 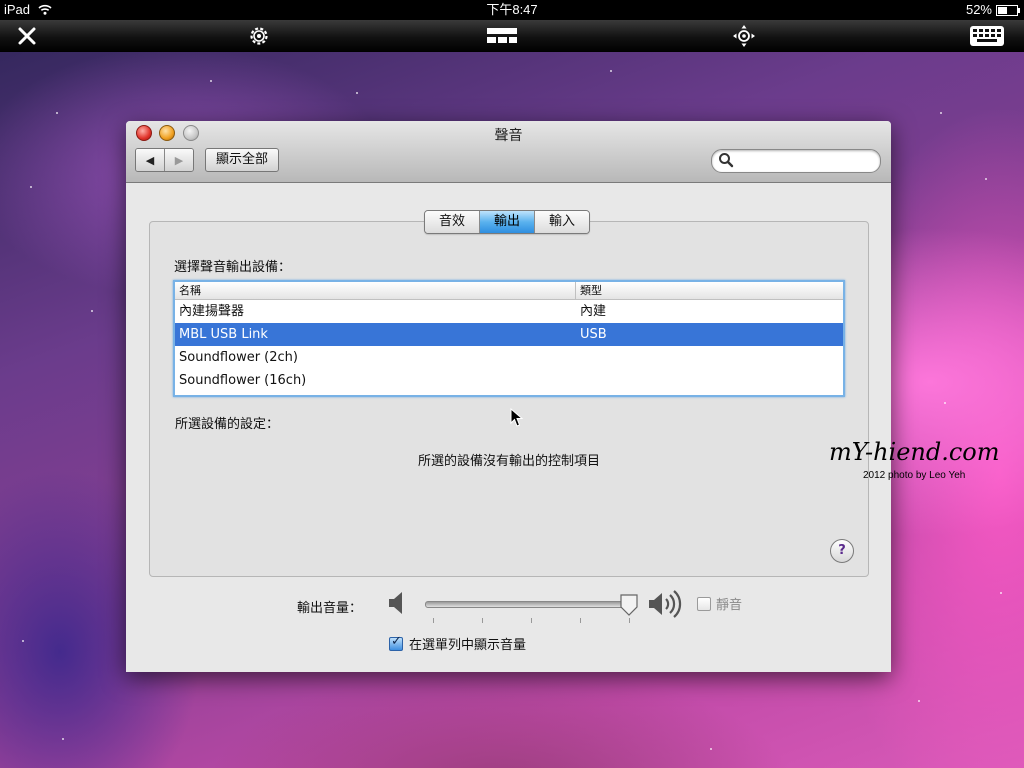 I want to click on table-header: 名稱 類型, so click(x=509, y=291).